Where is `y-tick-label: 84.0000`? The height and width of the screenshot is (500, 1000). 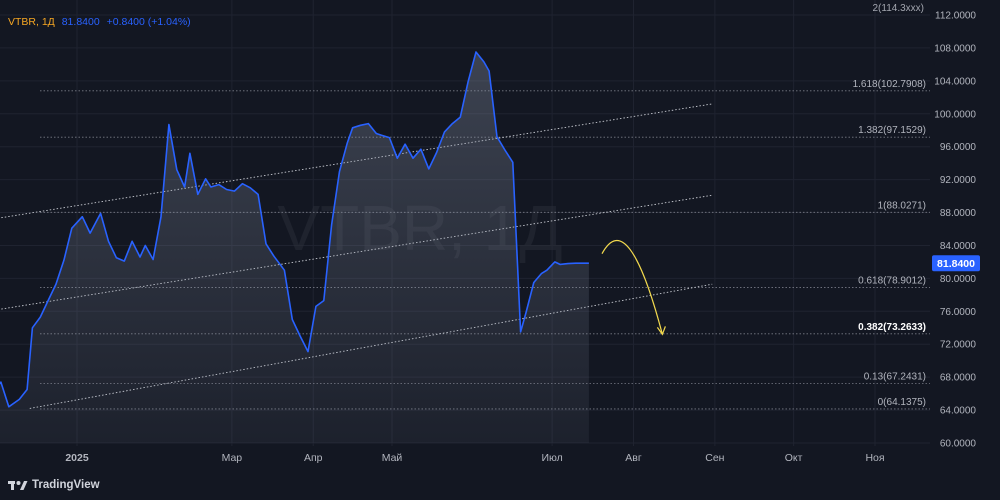 y-tick-label: 84.0000 is located at coordinates (958, 246).